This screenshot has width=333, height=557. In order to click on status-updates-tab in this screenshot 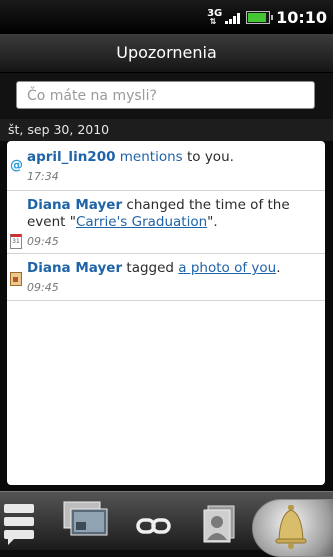, I will do `click(23, 521)`.